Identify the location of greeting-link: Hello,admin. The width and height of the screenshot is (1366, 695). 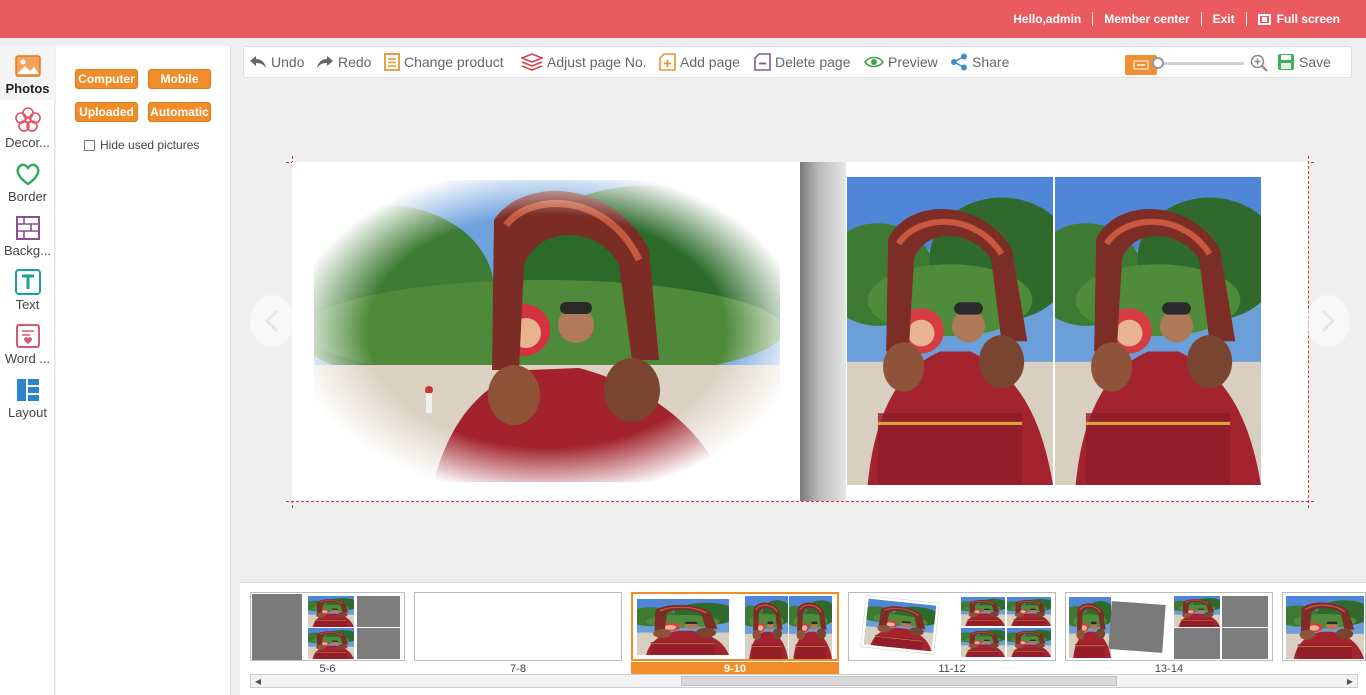
(1047, 19).